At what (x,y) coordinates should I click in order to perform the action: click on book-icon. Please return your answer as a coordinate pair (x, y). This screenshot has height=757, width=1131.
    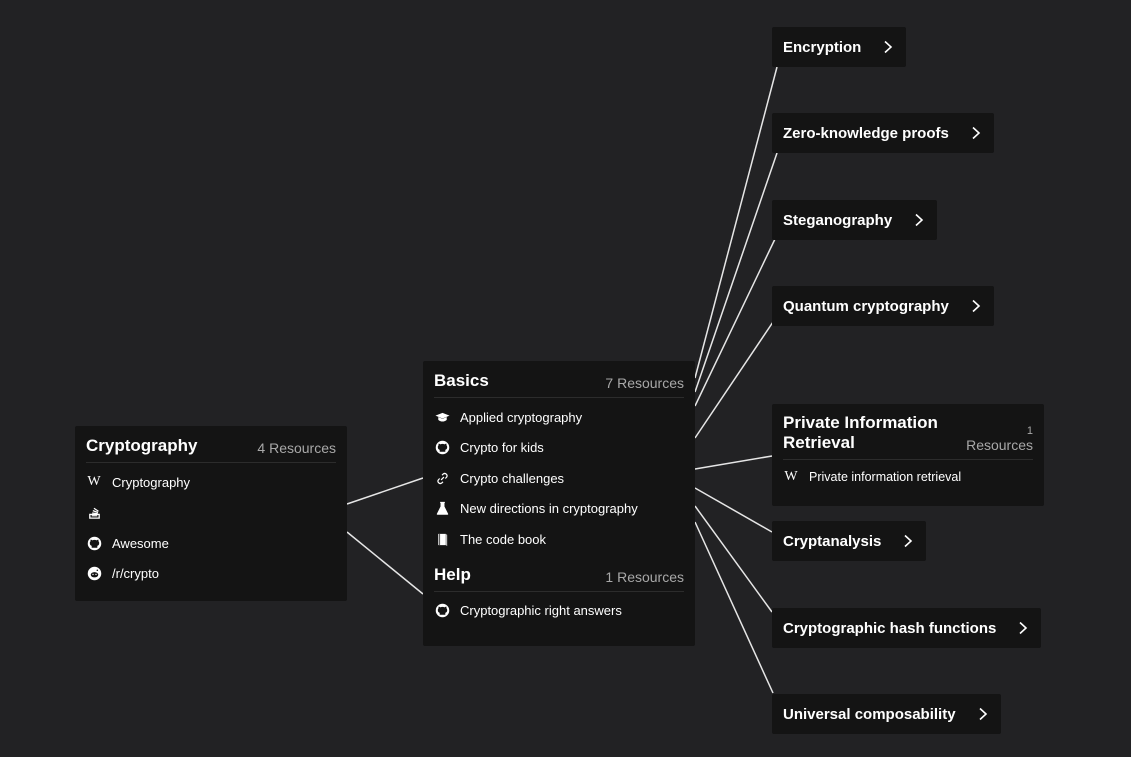
    Looking at the image, I should click on (442, 539).